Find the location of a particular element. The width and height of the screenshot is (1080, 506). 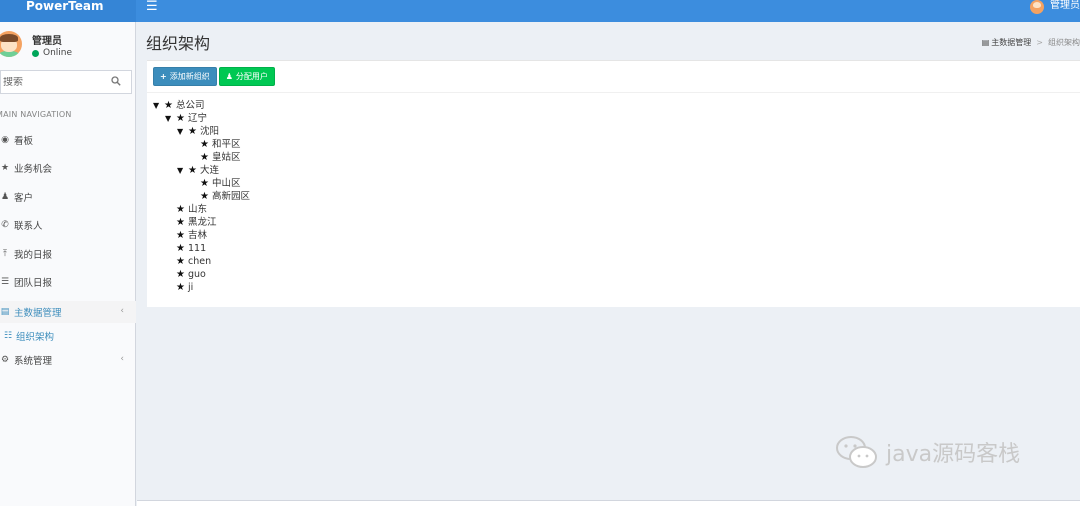

page-title: 组织架构 is located at coordinates (178, 43).